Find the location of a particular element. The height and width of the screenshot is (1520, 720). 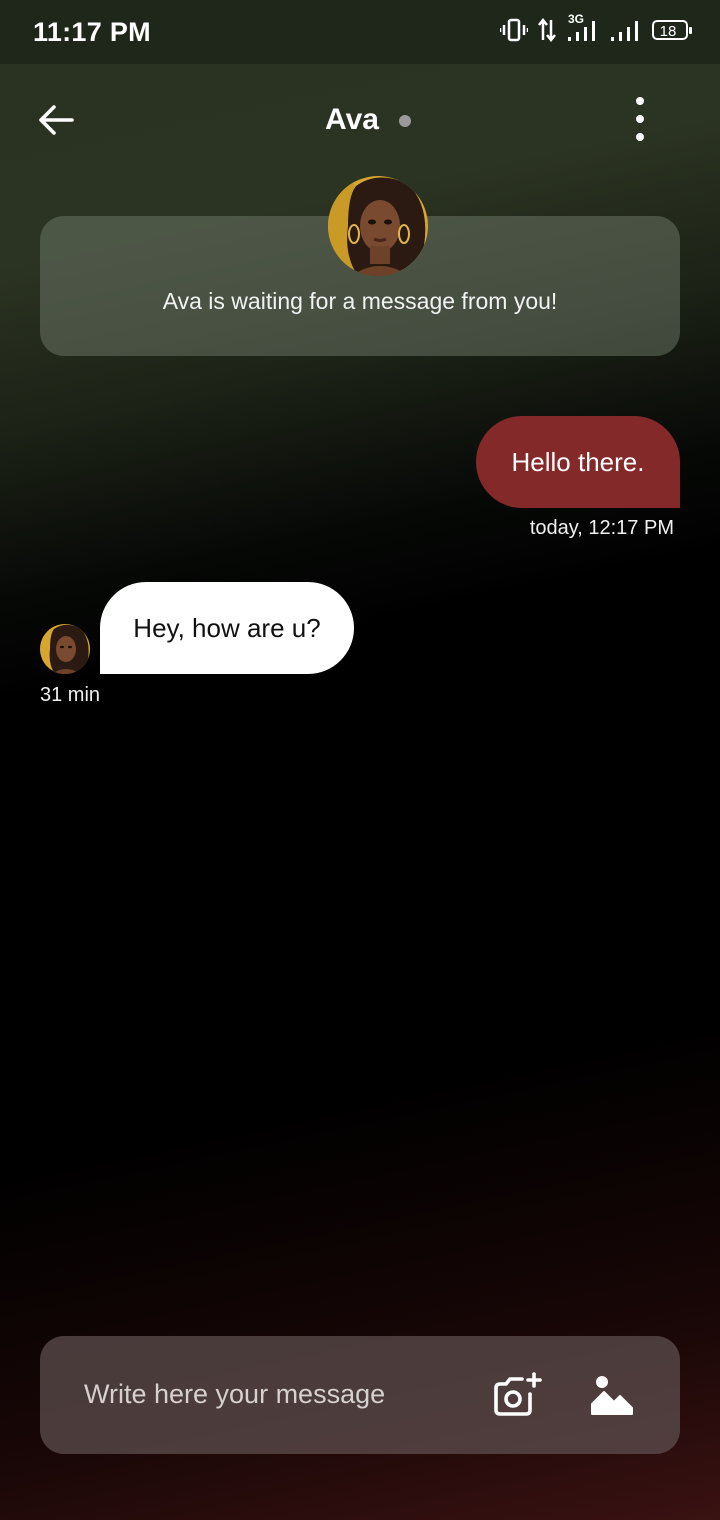

contact-name: Ava is located at coordinates (352, 119).